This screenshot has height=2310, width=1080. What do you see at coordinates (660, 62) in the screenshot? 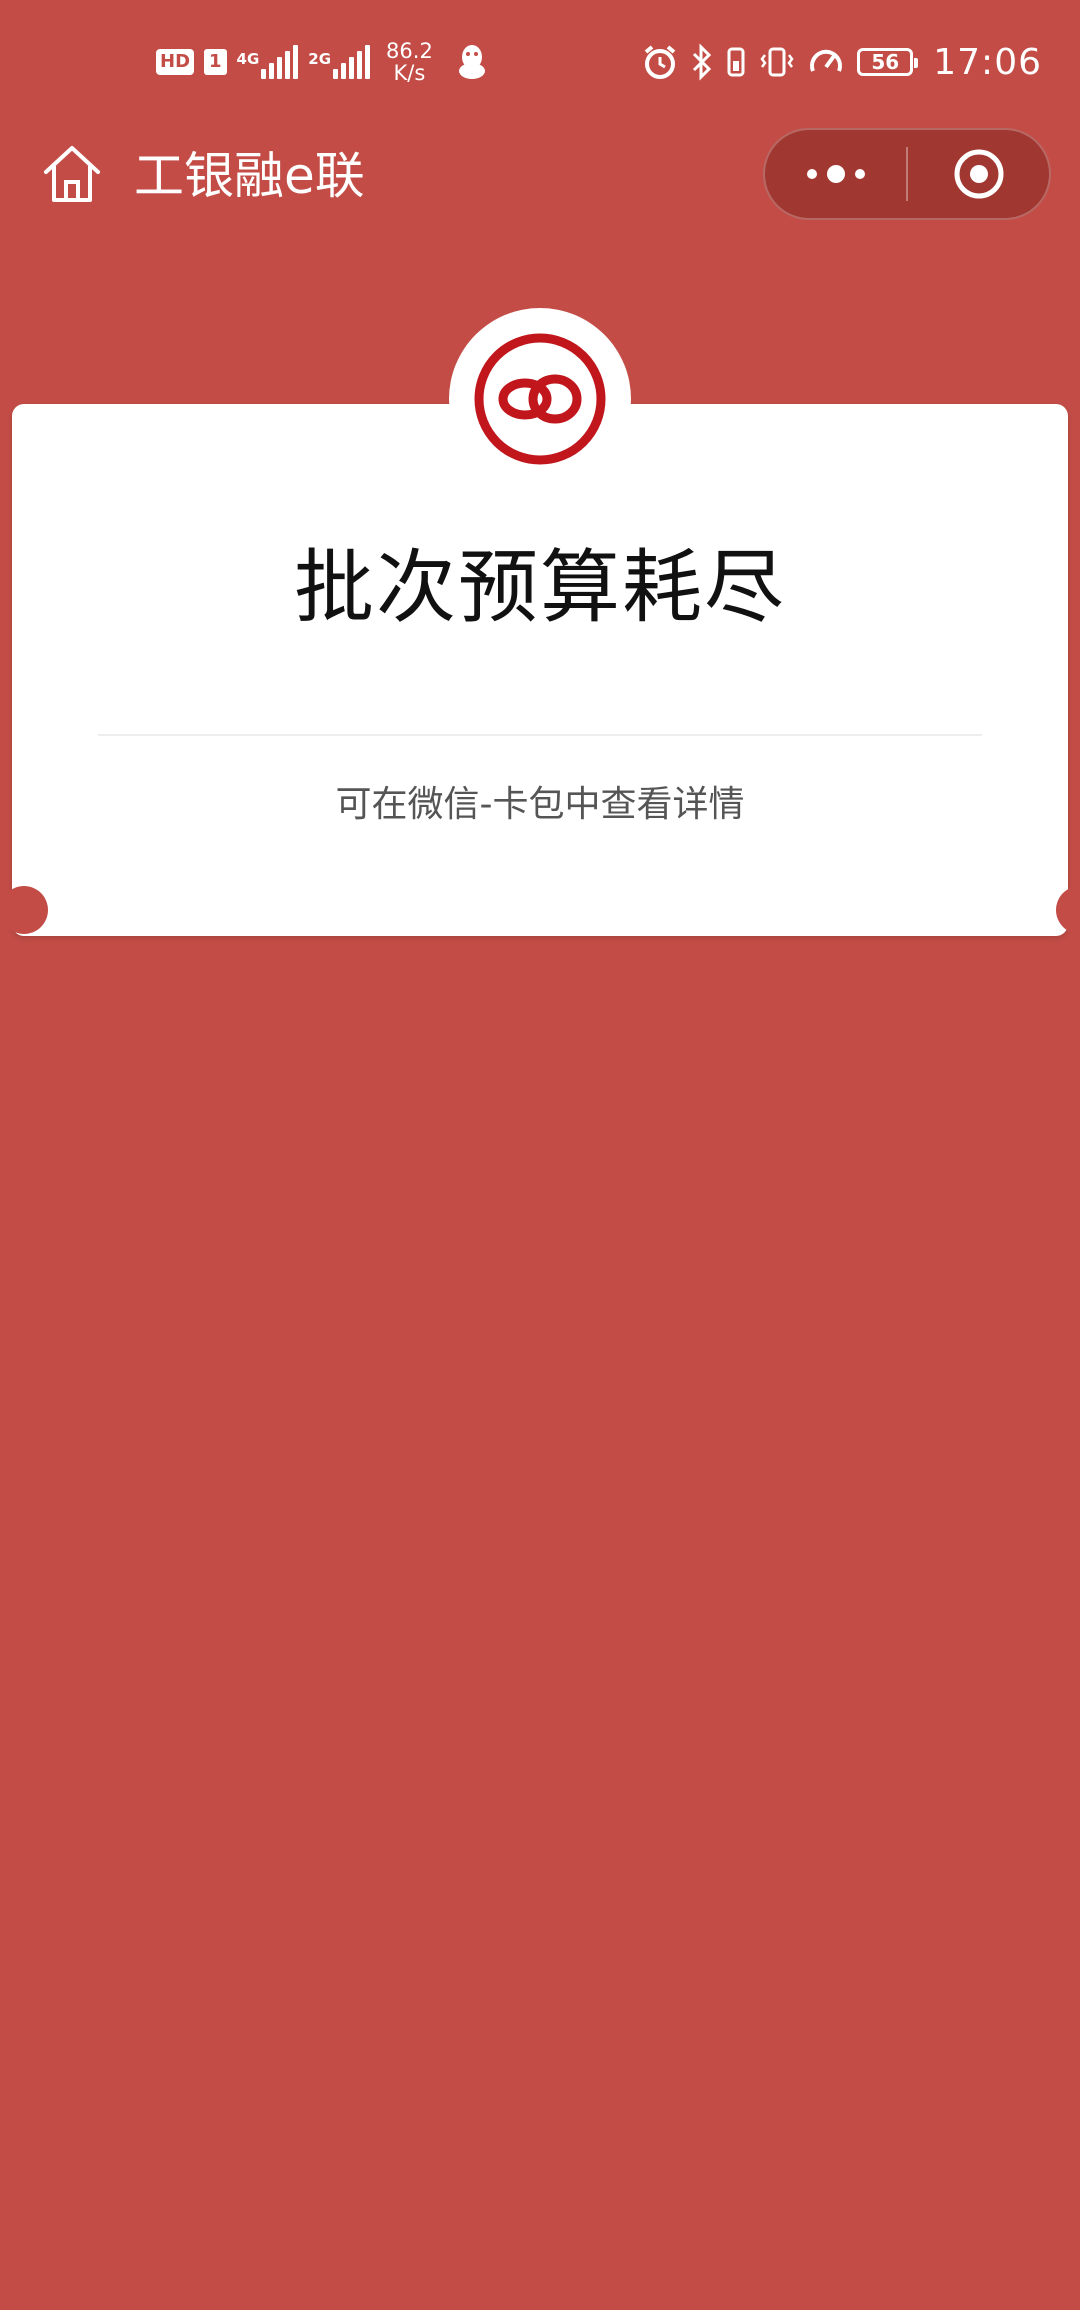
I see `alarm-icon` at bounding box center [660, 62].